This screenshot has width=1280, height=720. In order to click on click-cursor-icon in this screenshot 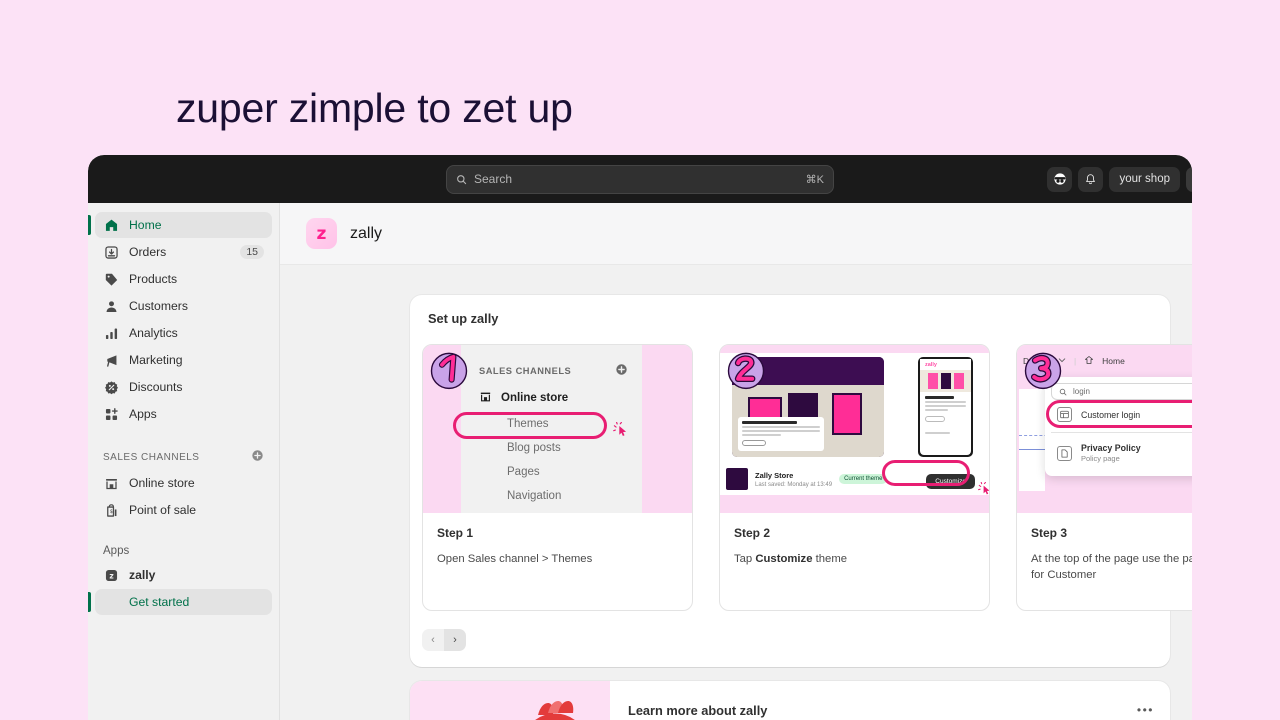, I will do `click(622, 430)`.